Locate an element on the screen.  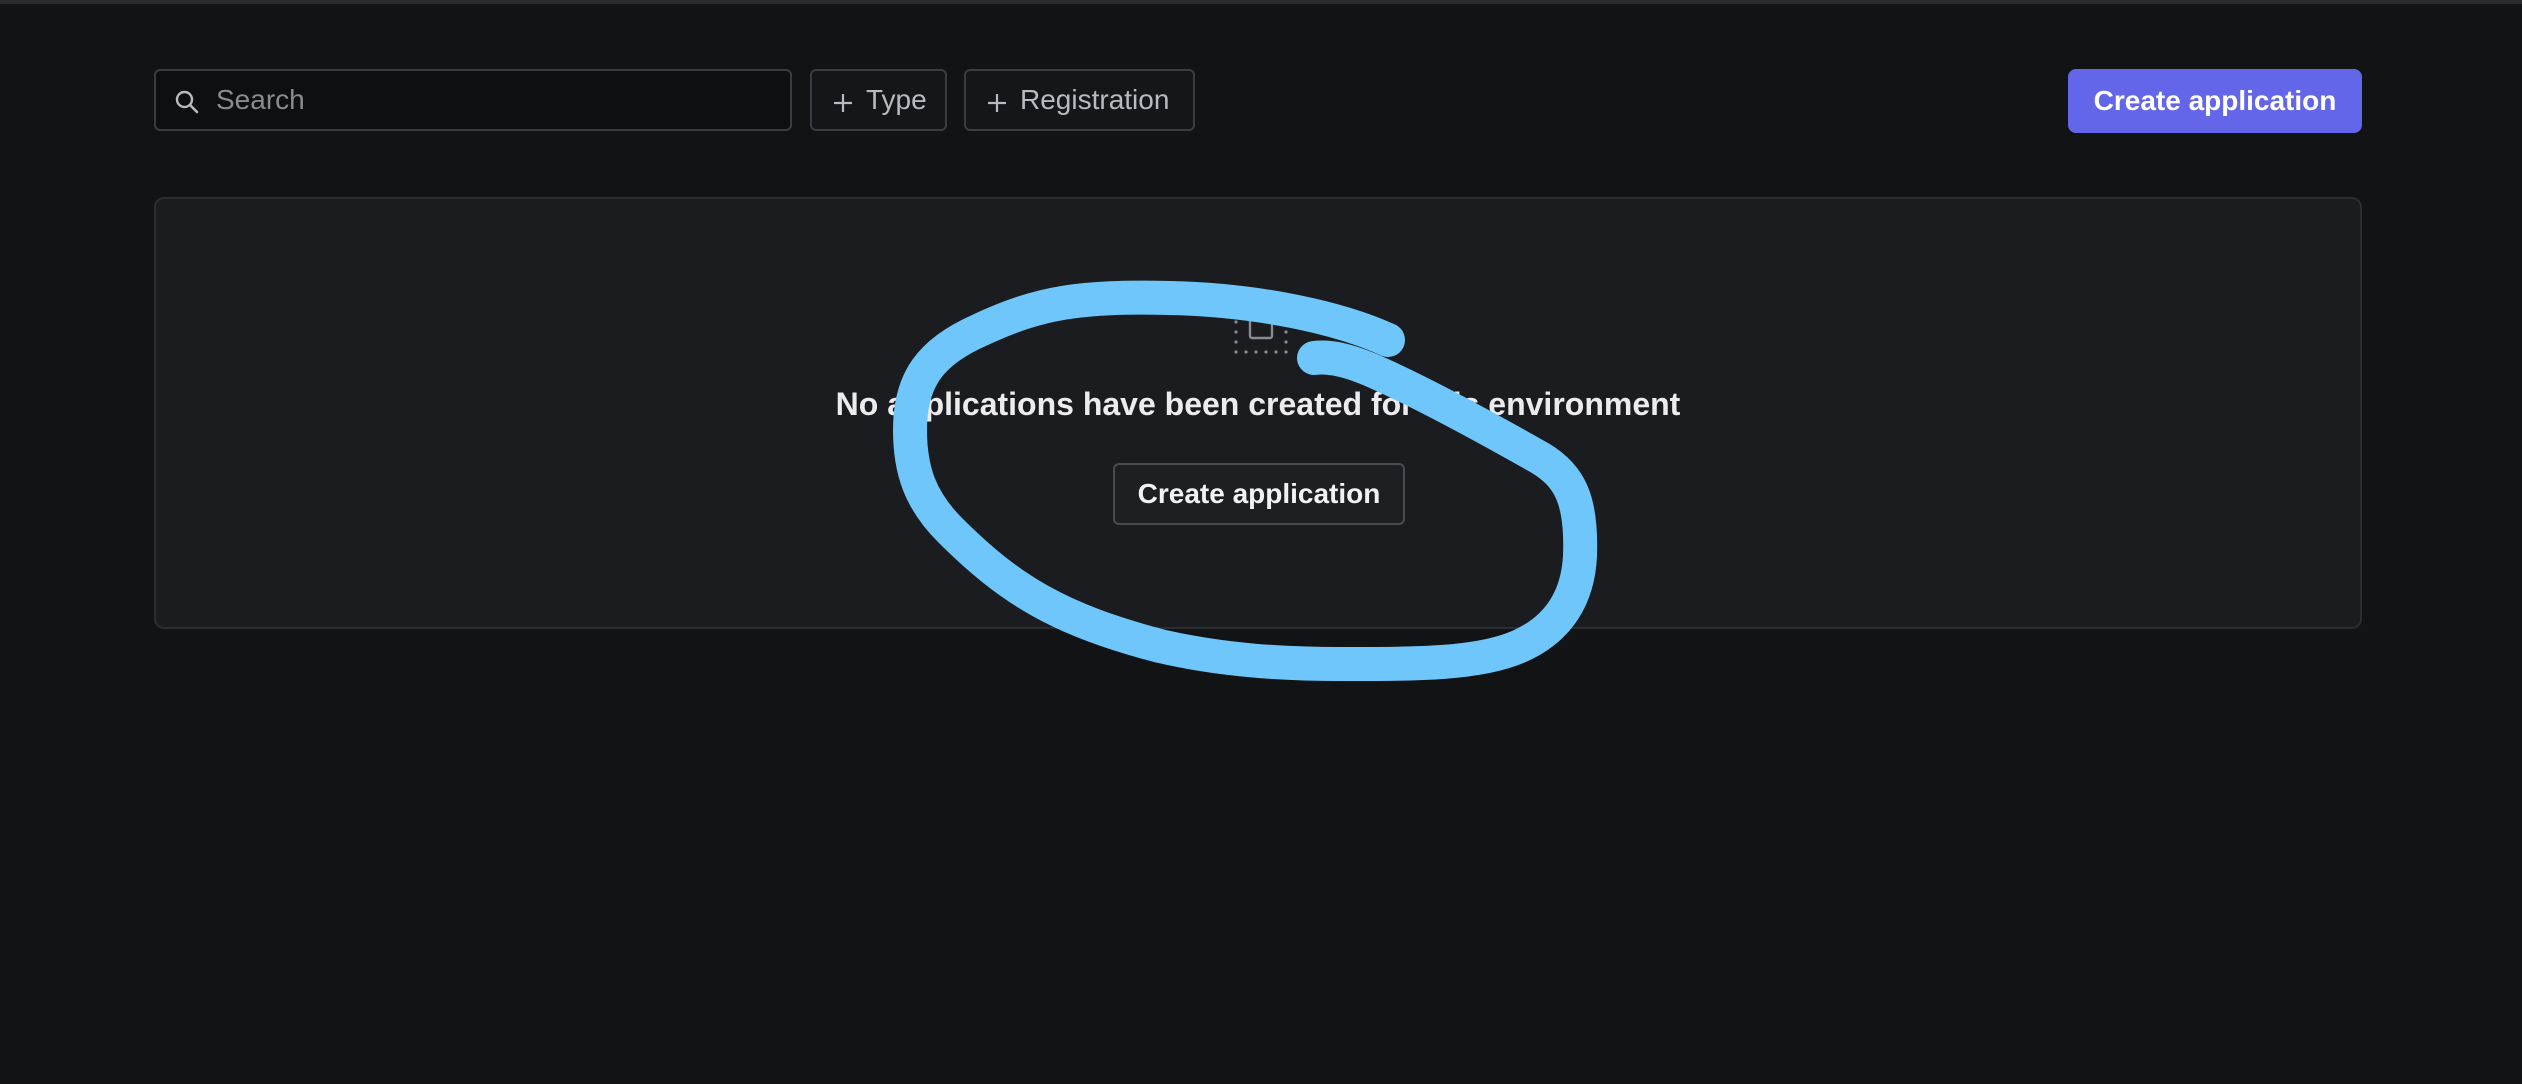
toolbar: Type Registration Create application is located at coordinates (1258, 101).